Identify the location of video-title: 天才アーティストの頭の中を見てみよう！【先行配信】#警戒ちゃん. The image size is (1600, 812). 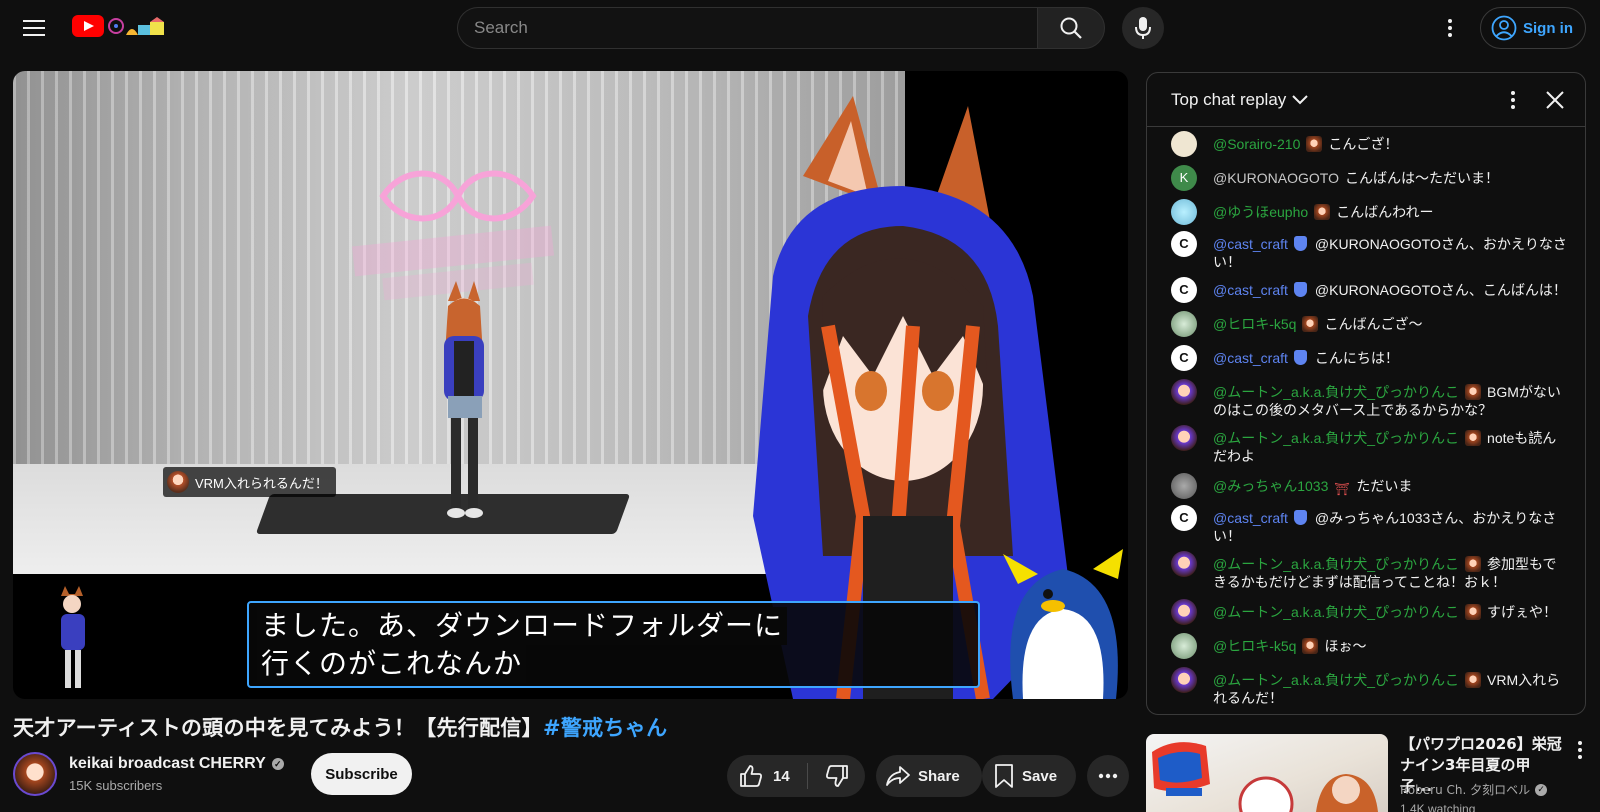
(340, 727).